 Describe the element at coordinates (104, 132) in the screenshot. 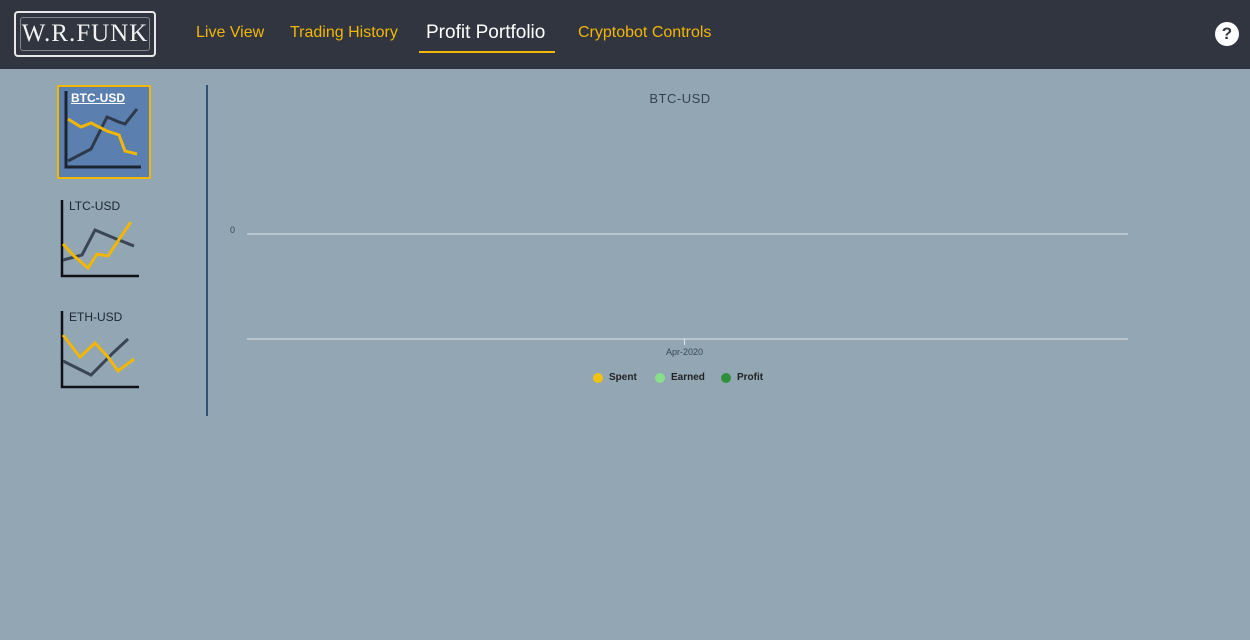

I see `sidebar-item-btc-usd: BTC-USD` at that location.